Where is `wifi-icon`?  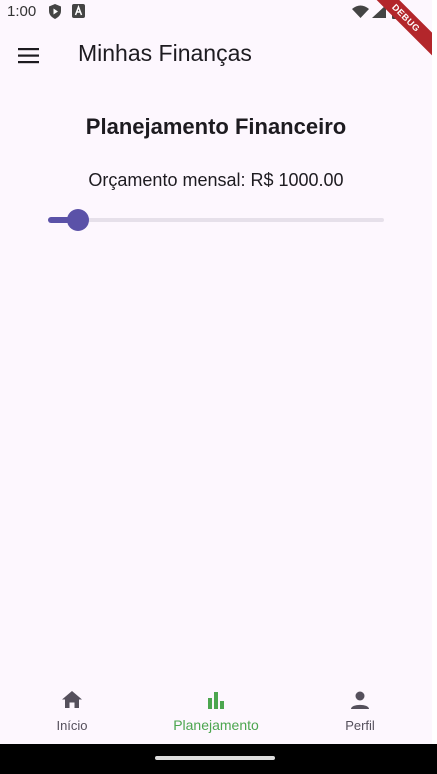 wifi-icon is located at coordinates (360, 14).